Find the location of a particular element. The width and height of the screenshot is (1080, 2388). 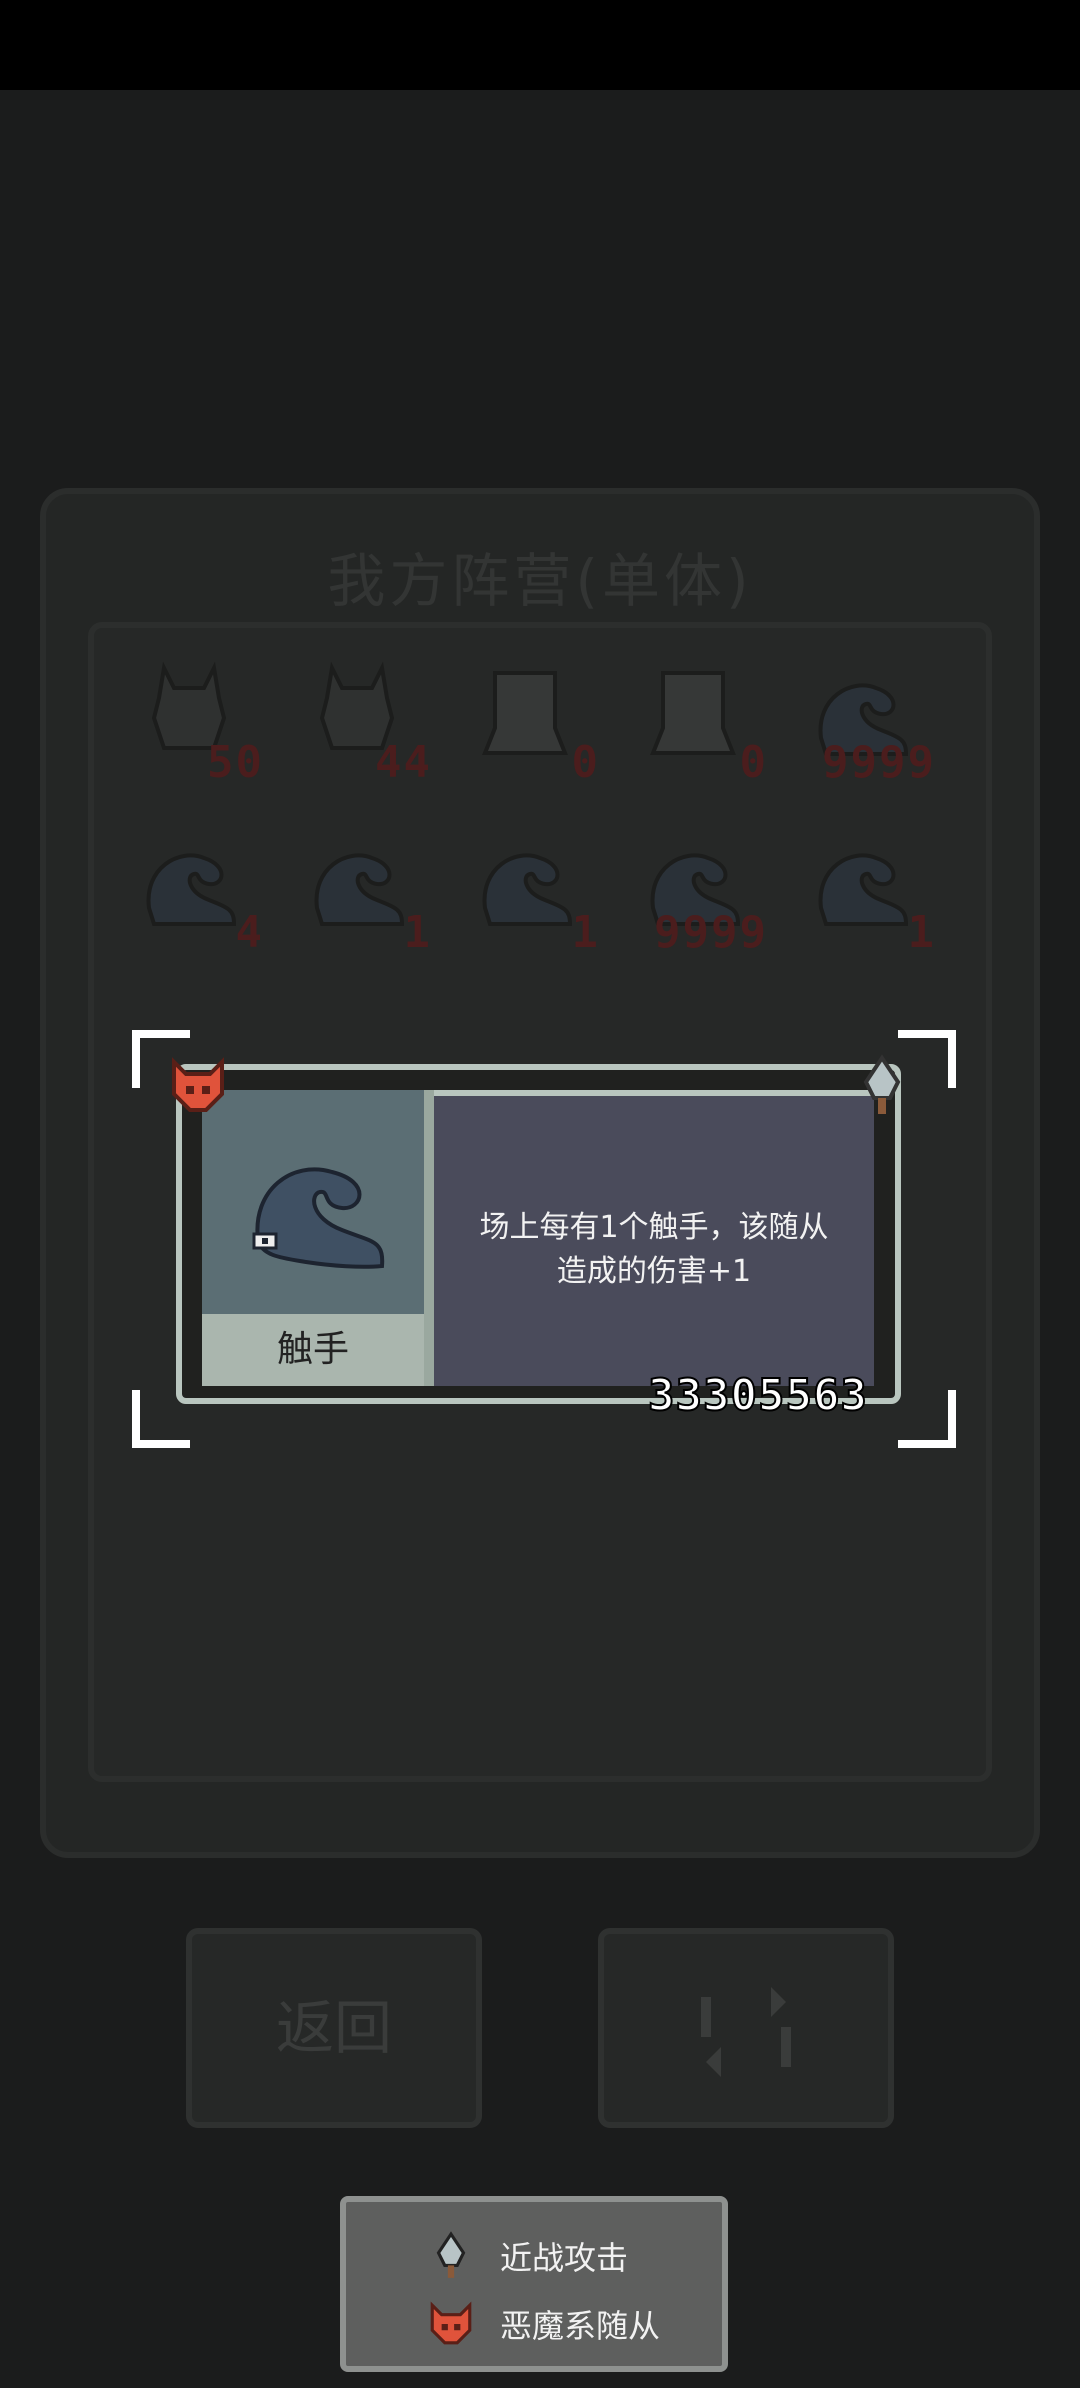

unit-portrait is located at coordinates (313, 1202).